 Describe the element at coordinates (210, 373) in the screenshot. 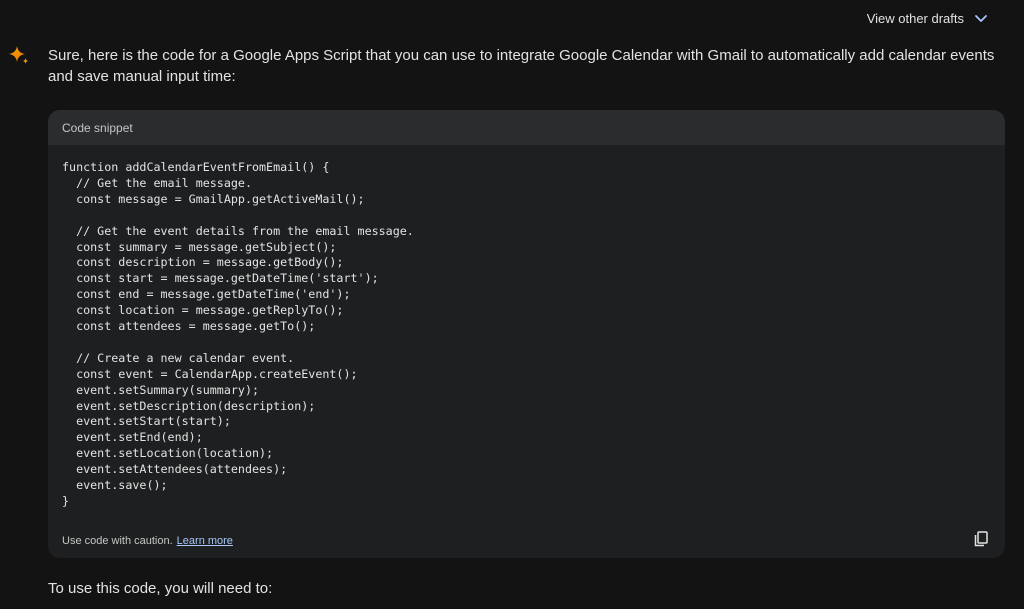

I see `code-line: const event = CalendarApp.createEvent();` at that location.